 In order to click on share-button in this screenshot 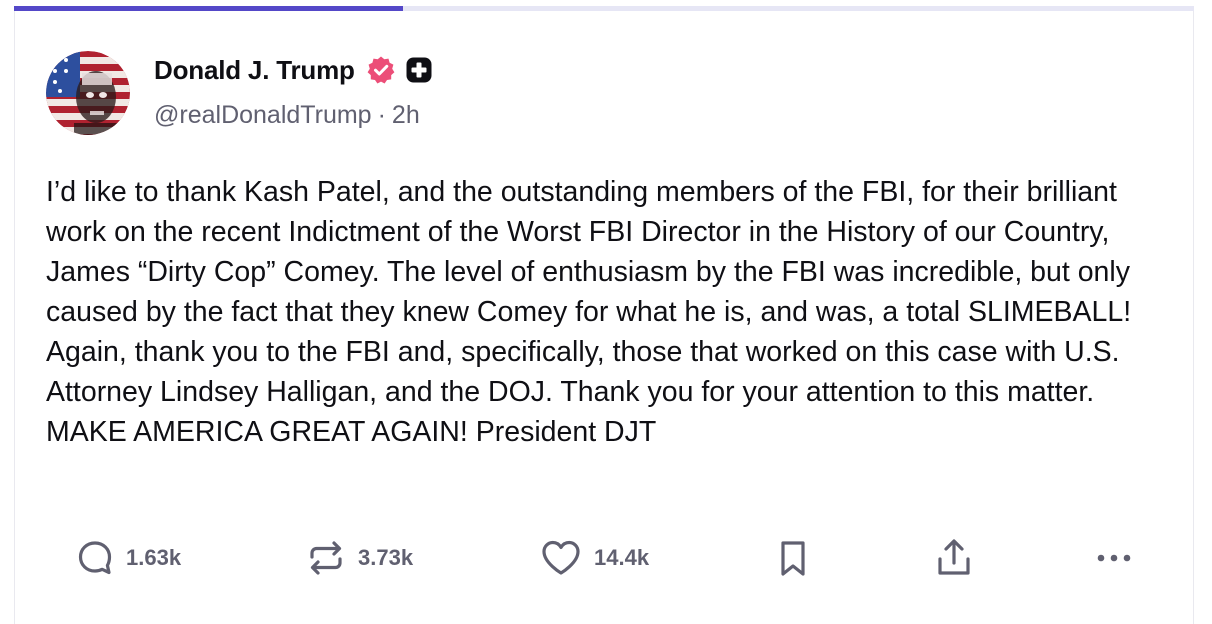, I will do `click(954, 558)`.